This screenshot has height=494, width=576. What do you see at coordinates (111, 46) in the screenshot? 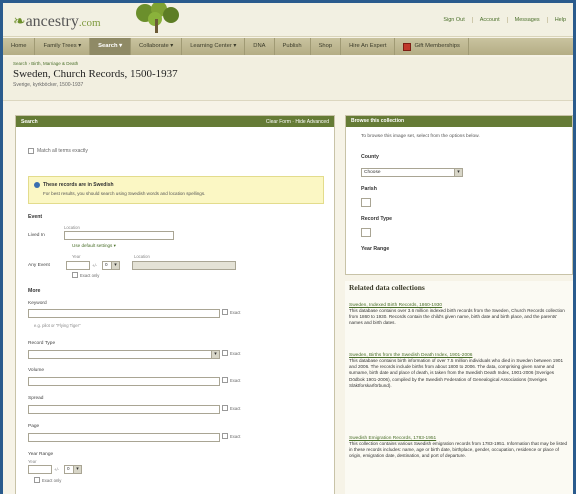
I see `nav-search: Search ▾` at bounding box center [111, 46].